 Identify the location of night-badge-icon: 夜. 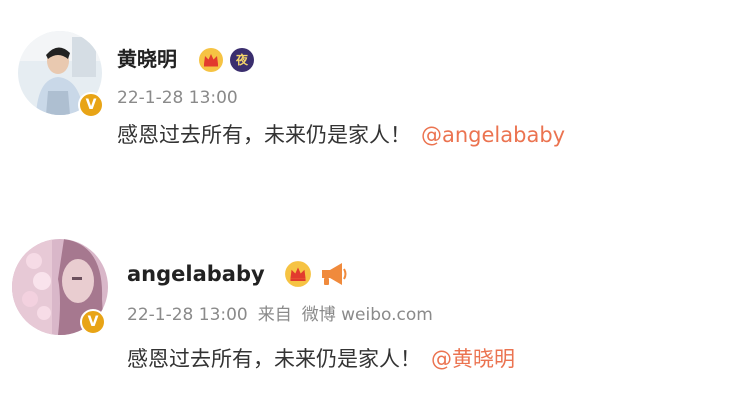
(242, 60).